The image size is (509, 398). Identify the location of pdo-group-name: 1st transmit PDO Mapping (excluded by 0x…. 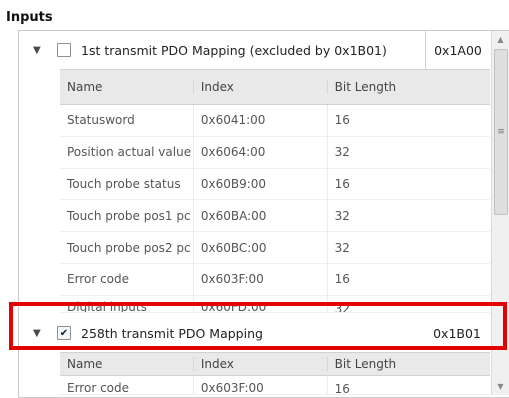
(234, 50).